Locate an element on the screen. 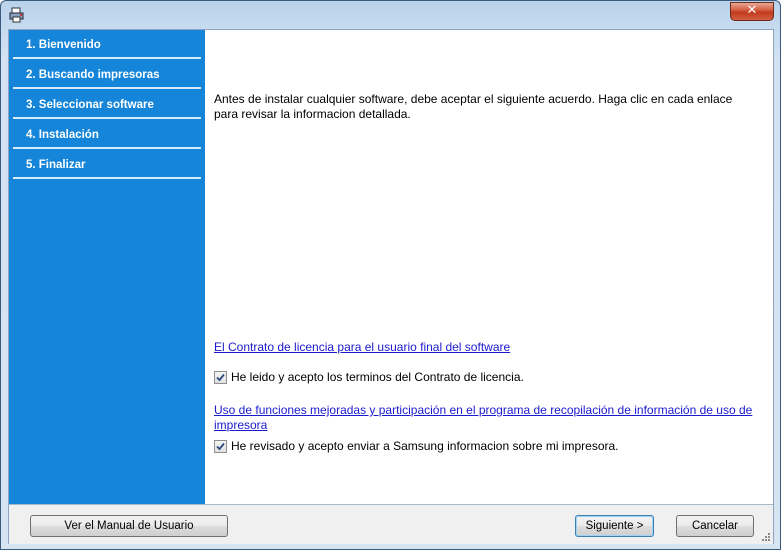 This screenshot has width=781, height=550. resize-grip-icon is located at coordinates (766, 537).